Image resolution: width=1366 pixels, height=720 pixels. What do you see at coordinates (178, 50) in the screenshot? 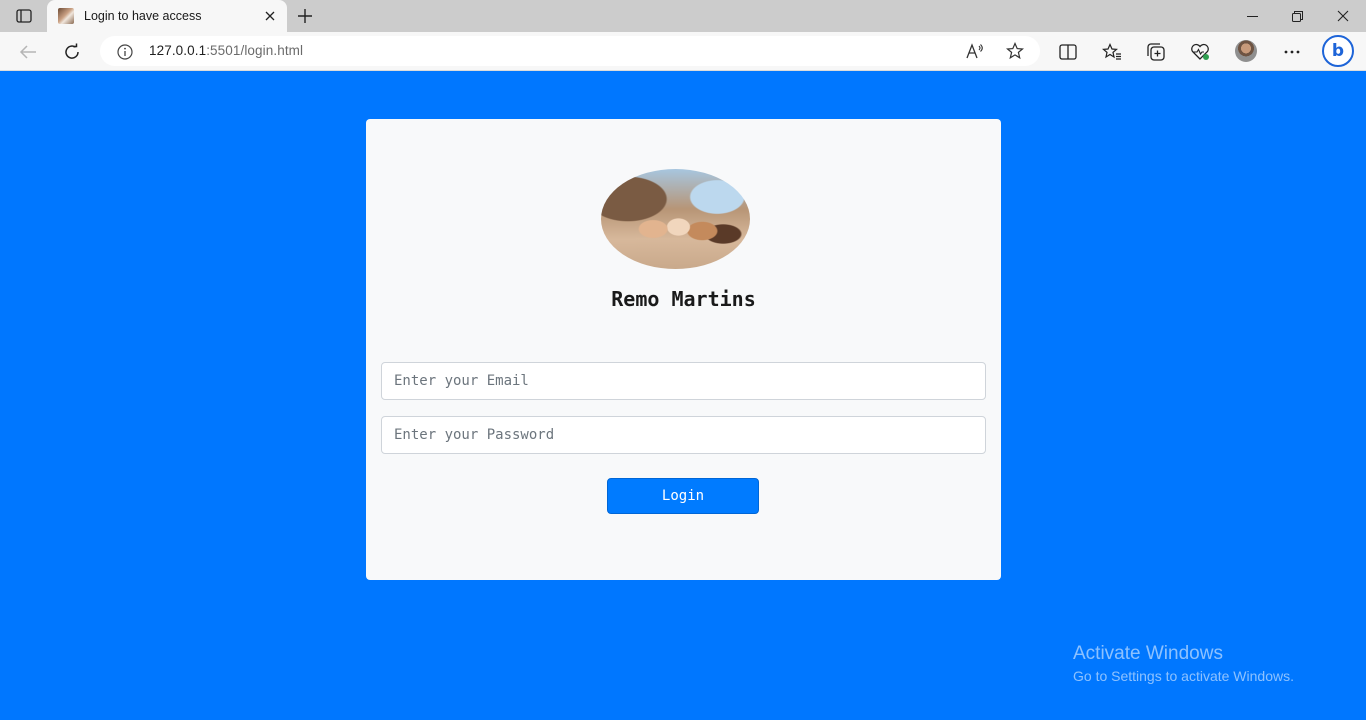
I see `url-host: 127.0.0.1` at bounding box center [178, 50].